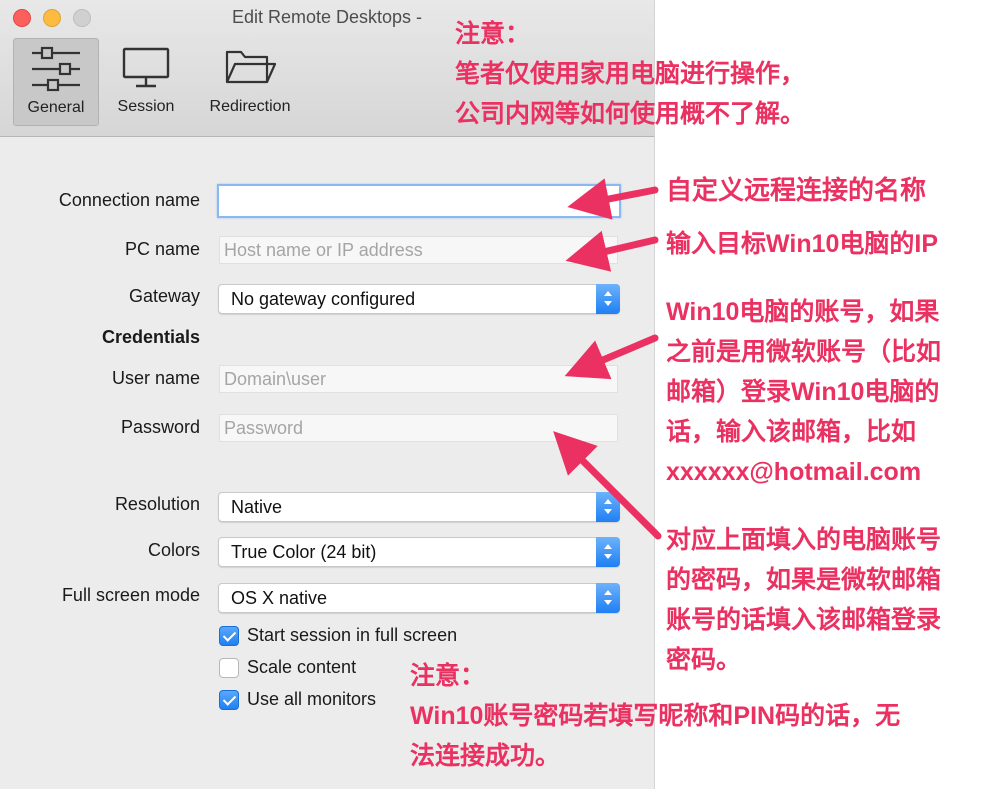 This screenshot has width=1002, height=789. I want to click on arrow-password, so click(607, 485).